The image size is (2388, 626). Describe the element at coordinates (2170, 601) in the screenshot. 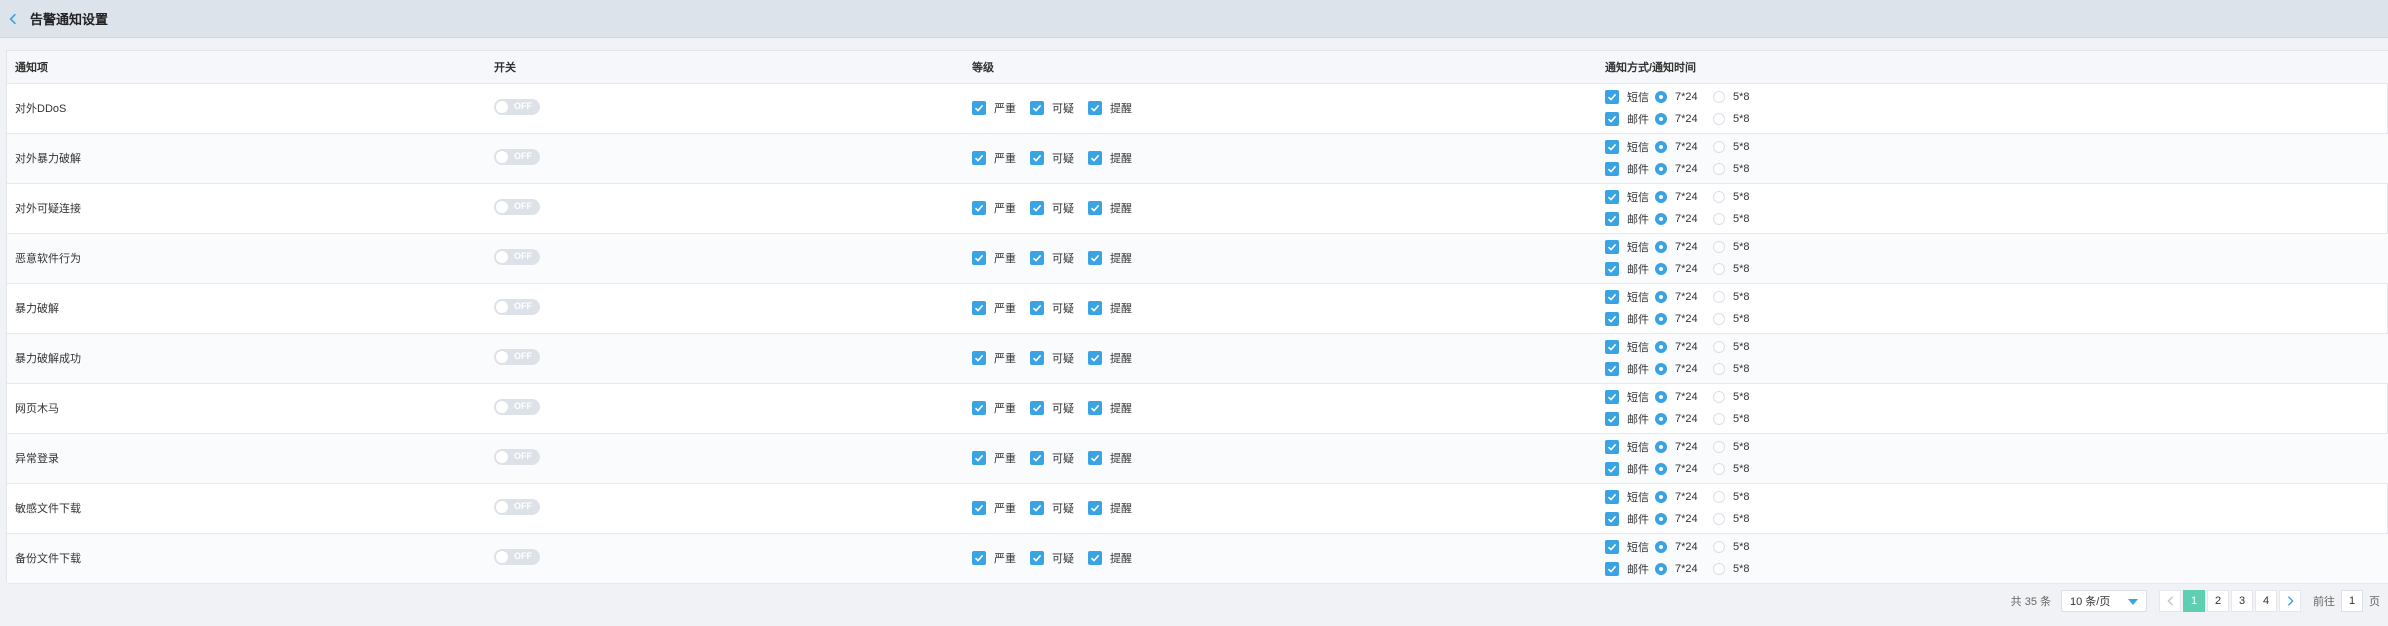

I see `prev-page-button` at that location.